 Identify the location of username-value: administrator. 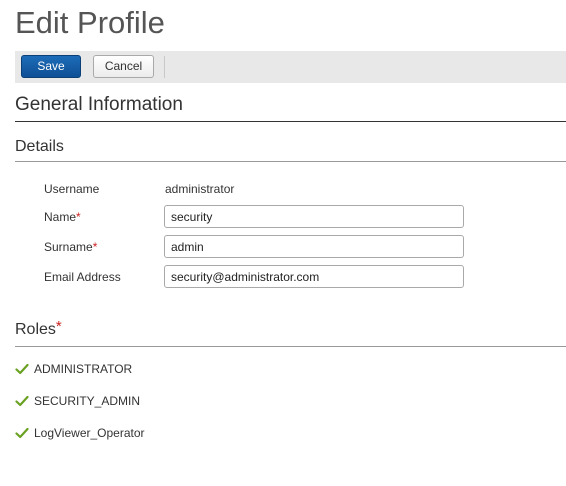
(200, 189).